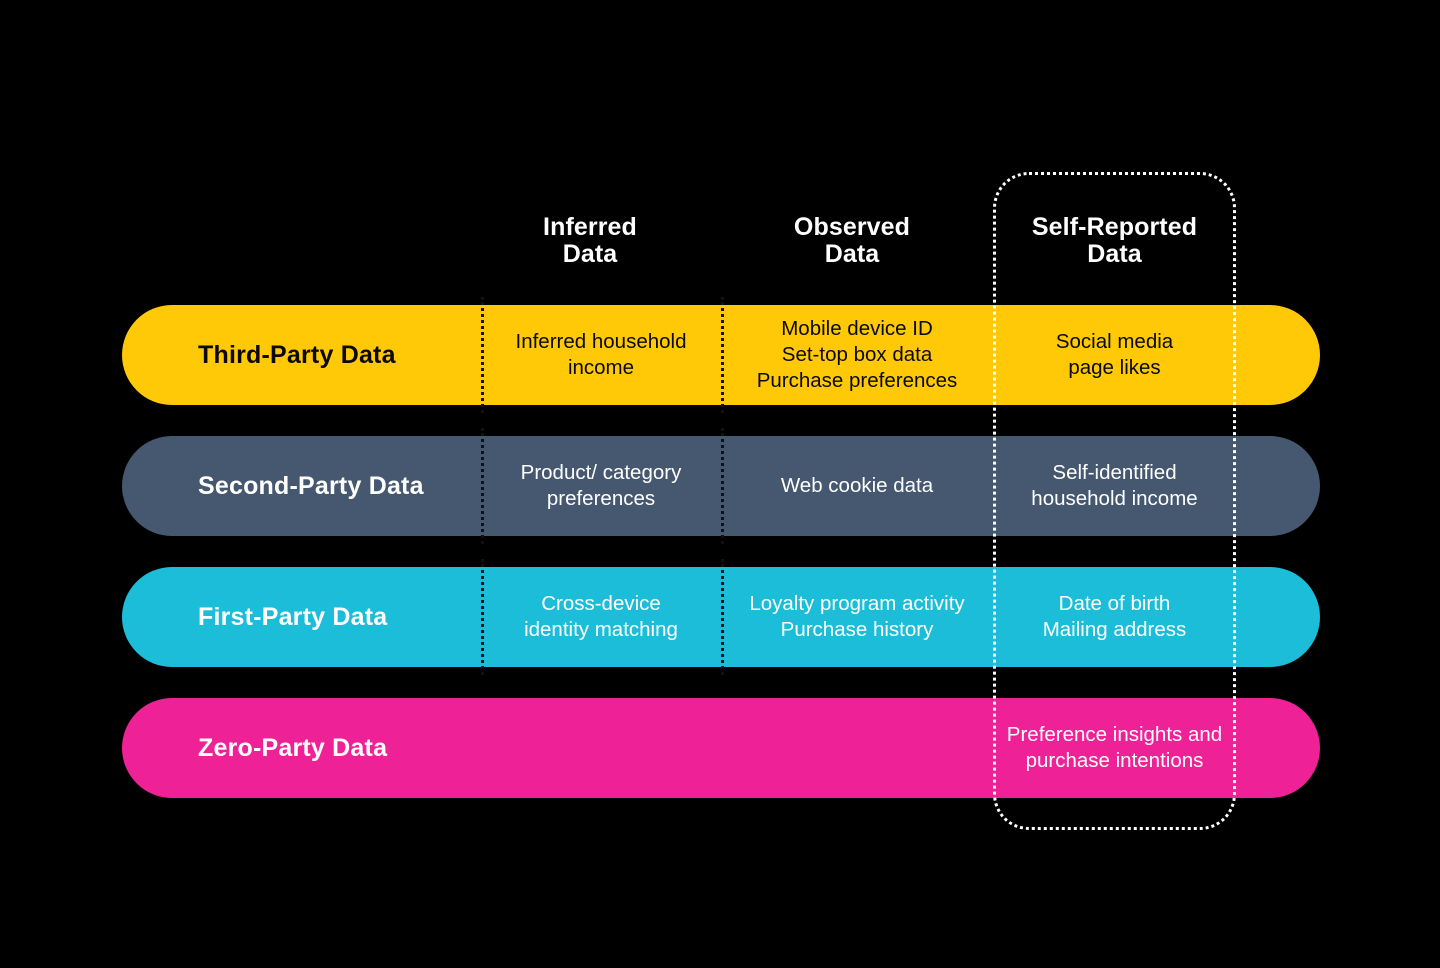 The image size is (1440, 968). I want to click on cell-second-party-observed: Web cookie data, so click(857, 486).